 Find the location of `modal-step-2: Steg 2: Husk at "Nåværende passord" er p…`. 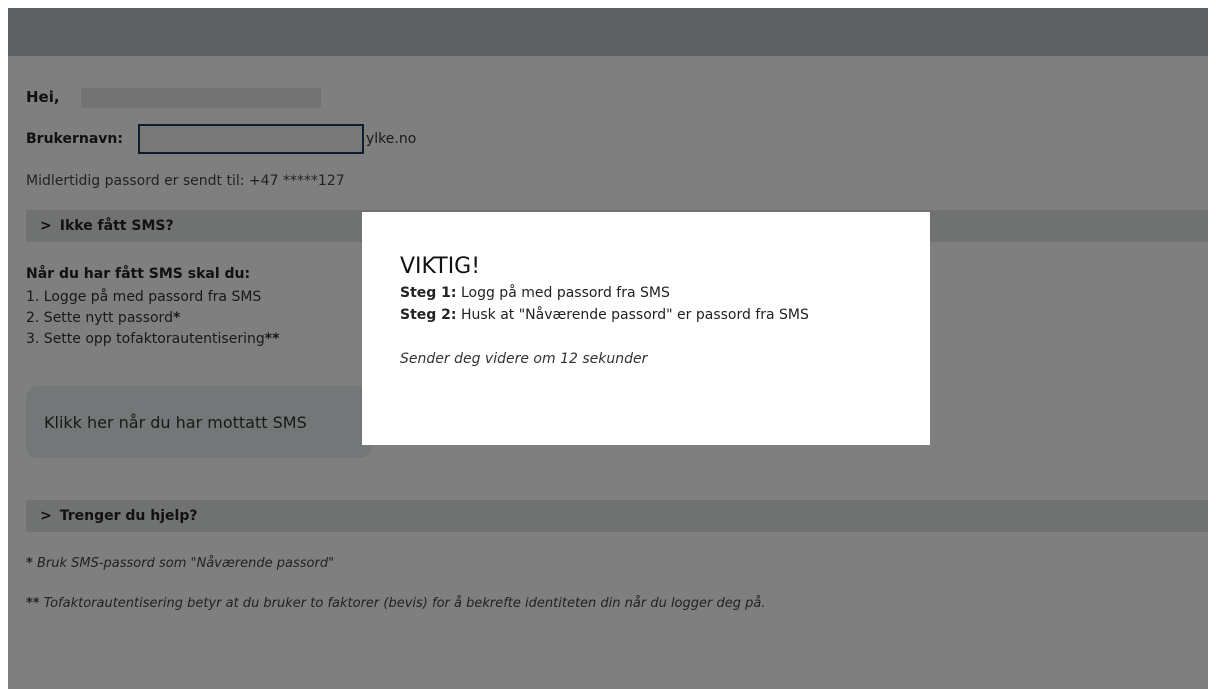

modal-step-2: Steg 2: Husk at "Nåværende passord" er p… is located at coordinates (604, 315).